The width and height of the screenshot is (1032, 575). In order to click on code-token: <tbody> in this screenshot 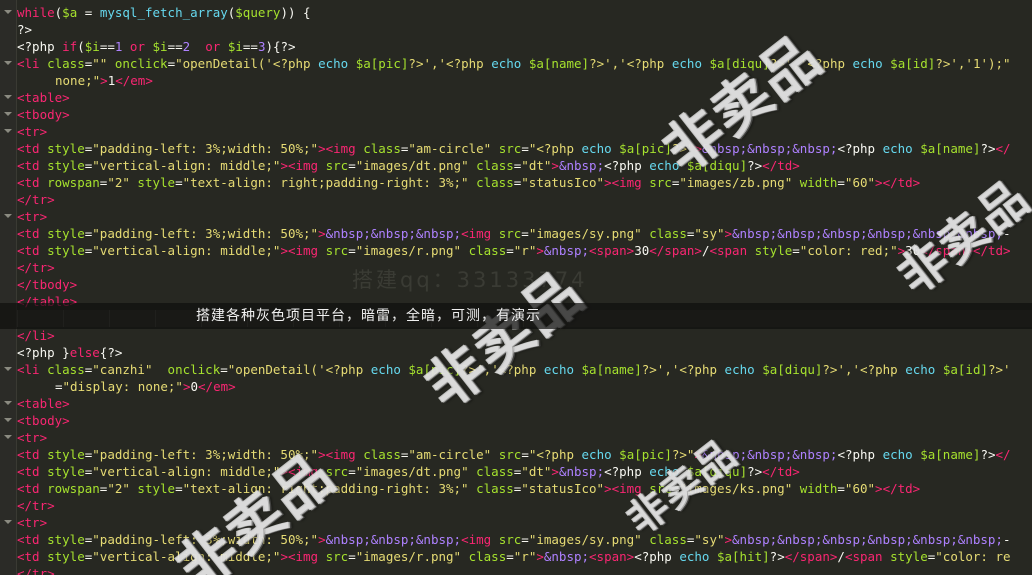, I will do `click(43, 420)`.